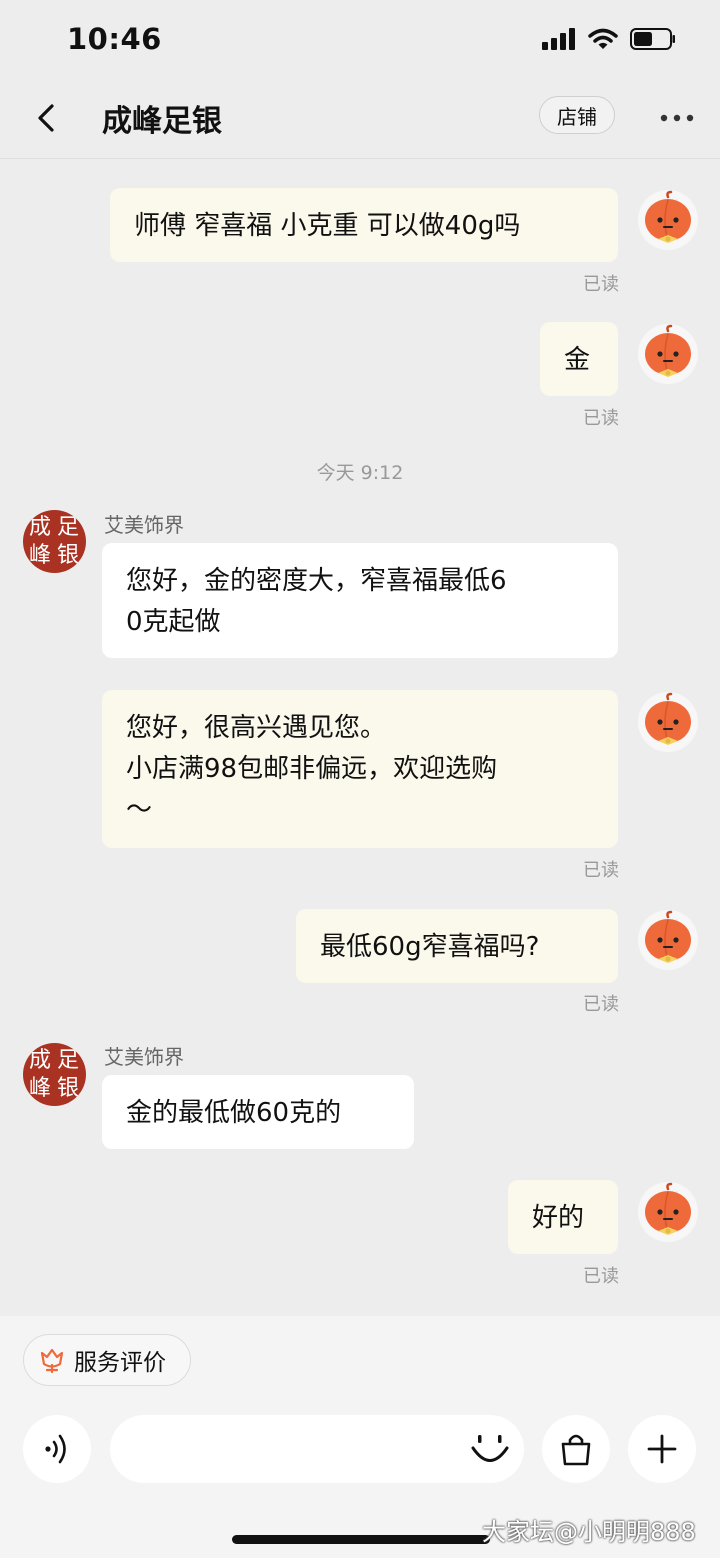 This screenshot has width=720, height=1558. I want to click on service-rating-button: 服务评价, so click(107, 1360).